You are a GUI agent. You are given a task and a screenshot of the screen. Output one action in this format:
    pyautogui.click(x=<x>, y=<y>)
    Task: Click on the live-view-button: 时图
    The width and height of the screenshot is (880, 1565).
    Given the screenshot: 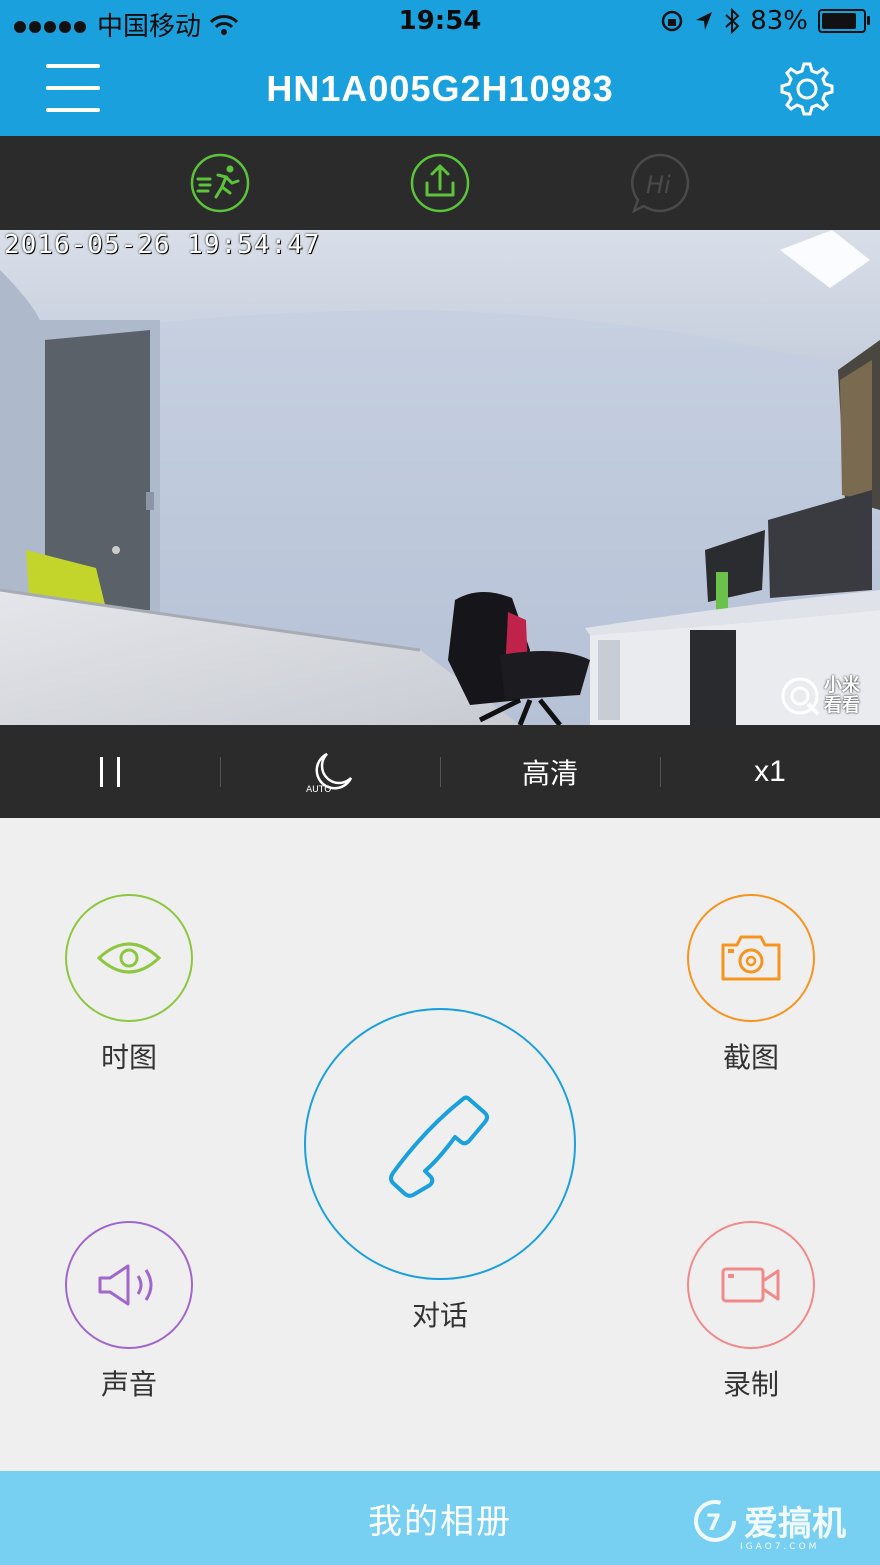 What is the action you would take?
    pyautogui.click(x=129, y=985)
    